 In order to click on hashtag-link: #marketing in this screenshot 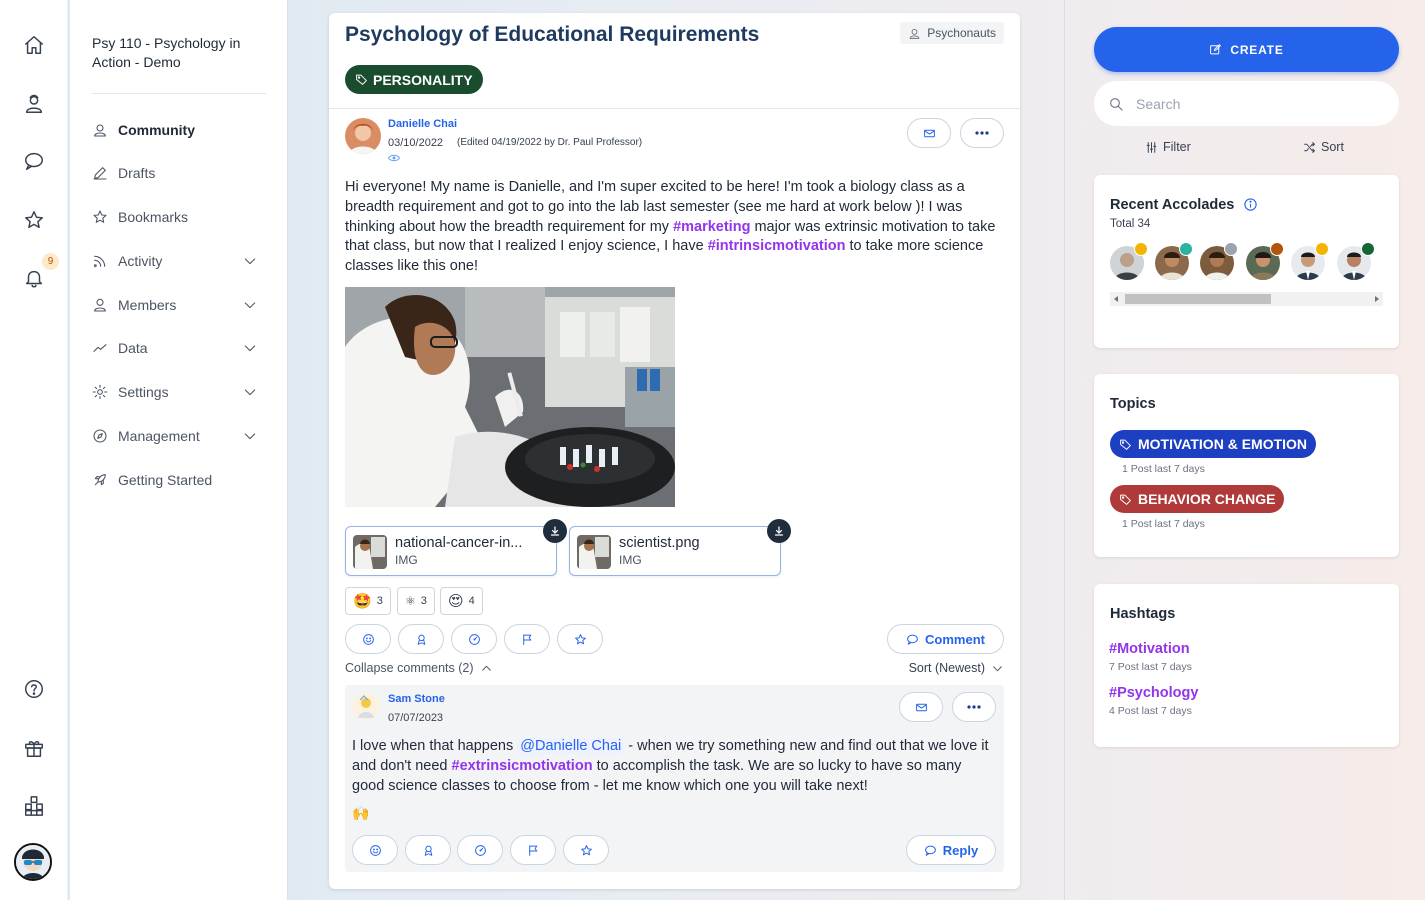, I will do `click(711, 227)`.